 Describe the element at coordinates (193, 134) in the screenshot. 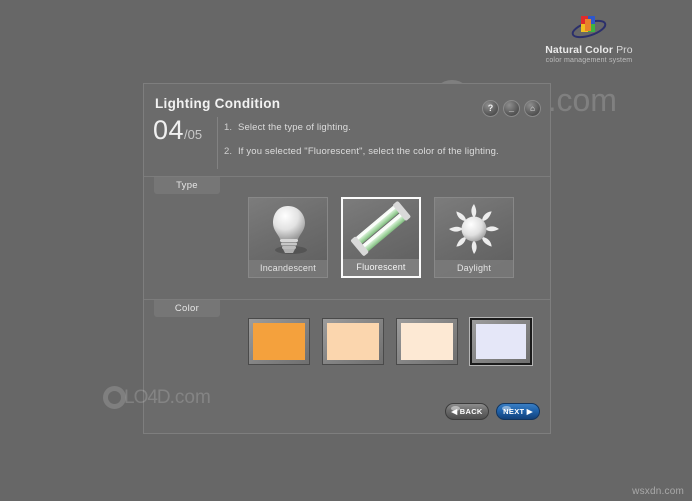

I see `step-total: /05` at that location.